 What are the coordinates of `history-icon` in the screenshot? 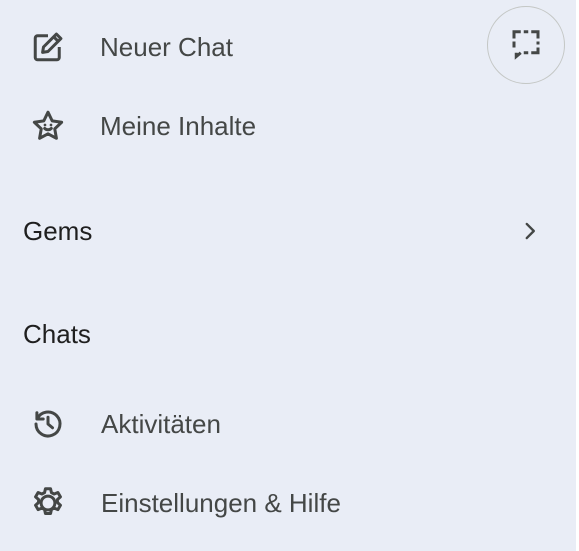 It's located at (48, 424).